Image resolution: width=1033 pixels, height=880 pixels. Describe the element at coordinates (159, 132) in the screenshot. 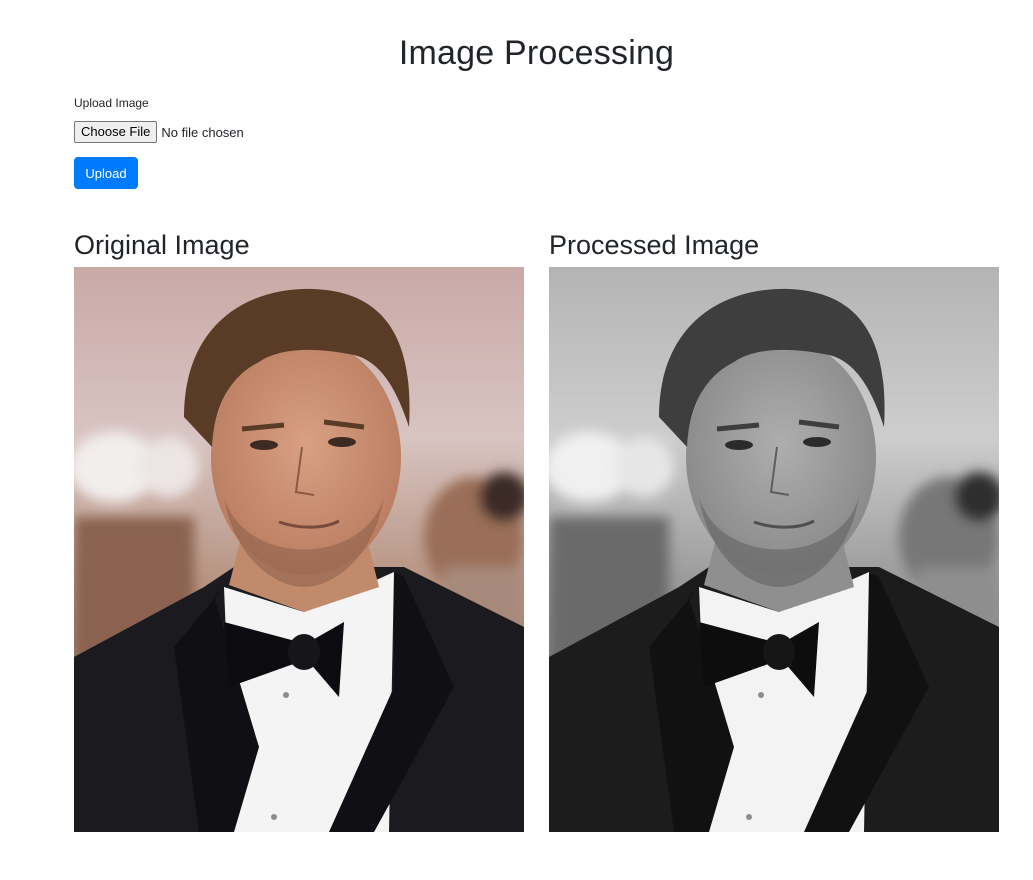

I see `file-input: Choose File No file chosen` at that location.